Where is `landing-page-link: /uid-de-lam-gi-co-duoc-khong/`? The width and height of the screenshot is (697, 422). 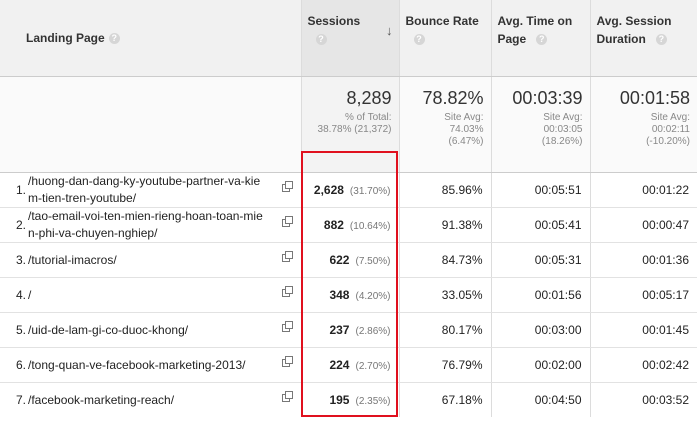 landing-page-link: /uid-de-lam-gi-co-duoc-khong/ is located at coordinates (146, 330).